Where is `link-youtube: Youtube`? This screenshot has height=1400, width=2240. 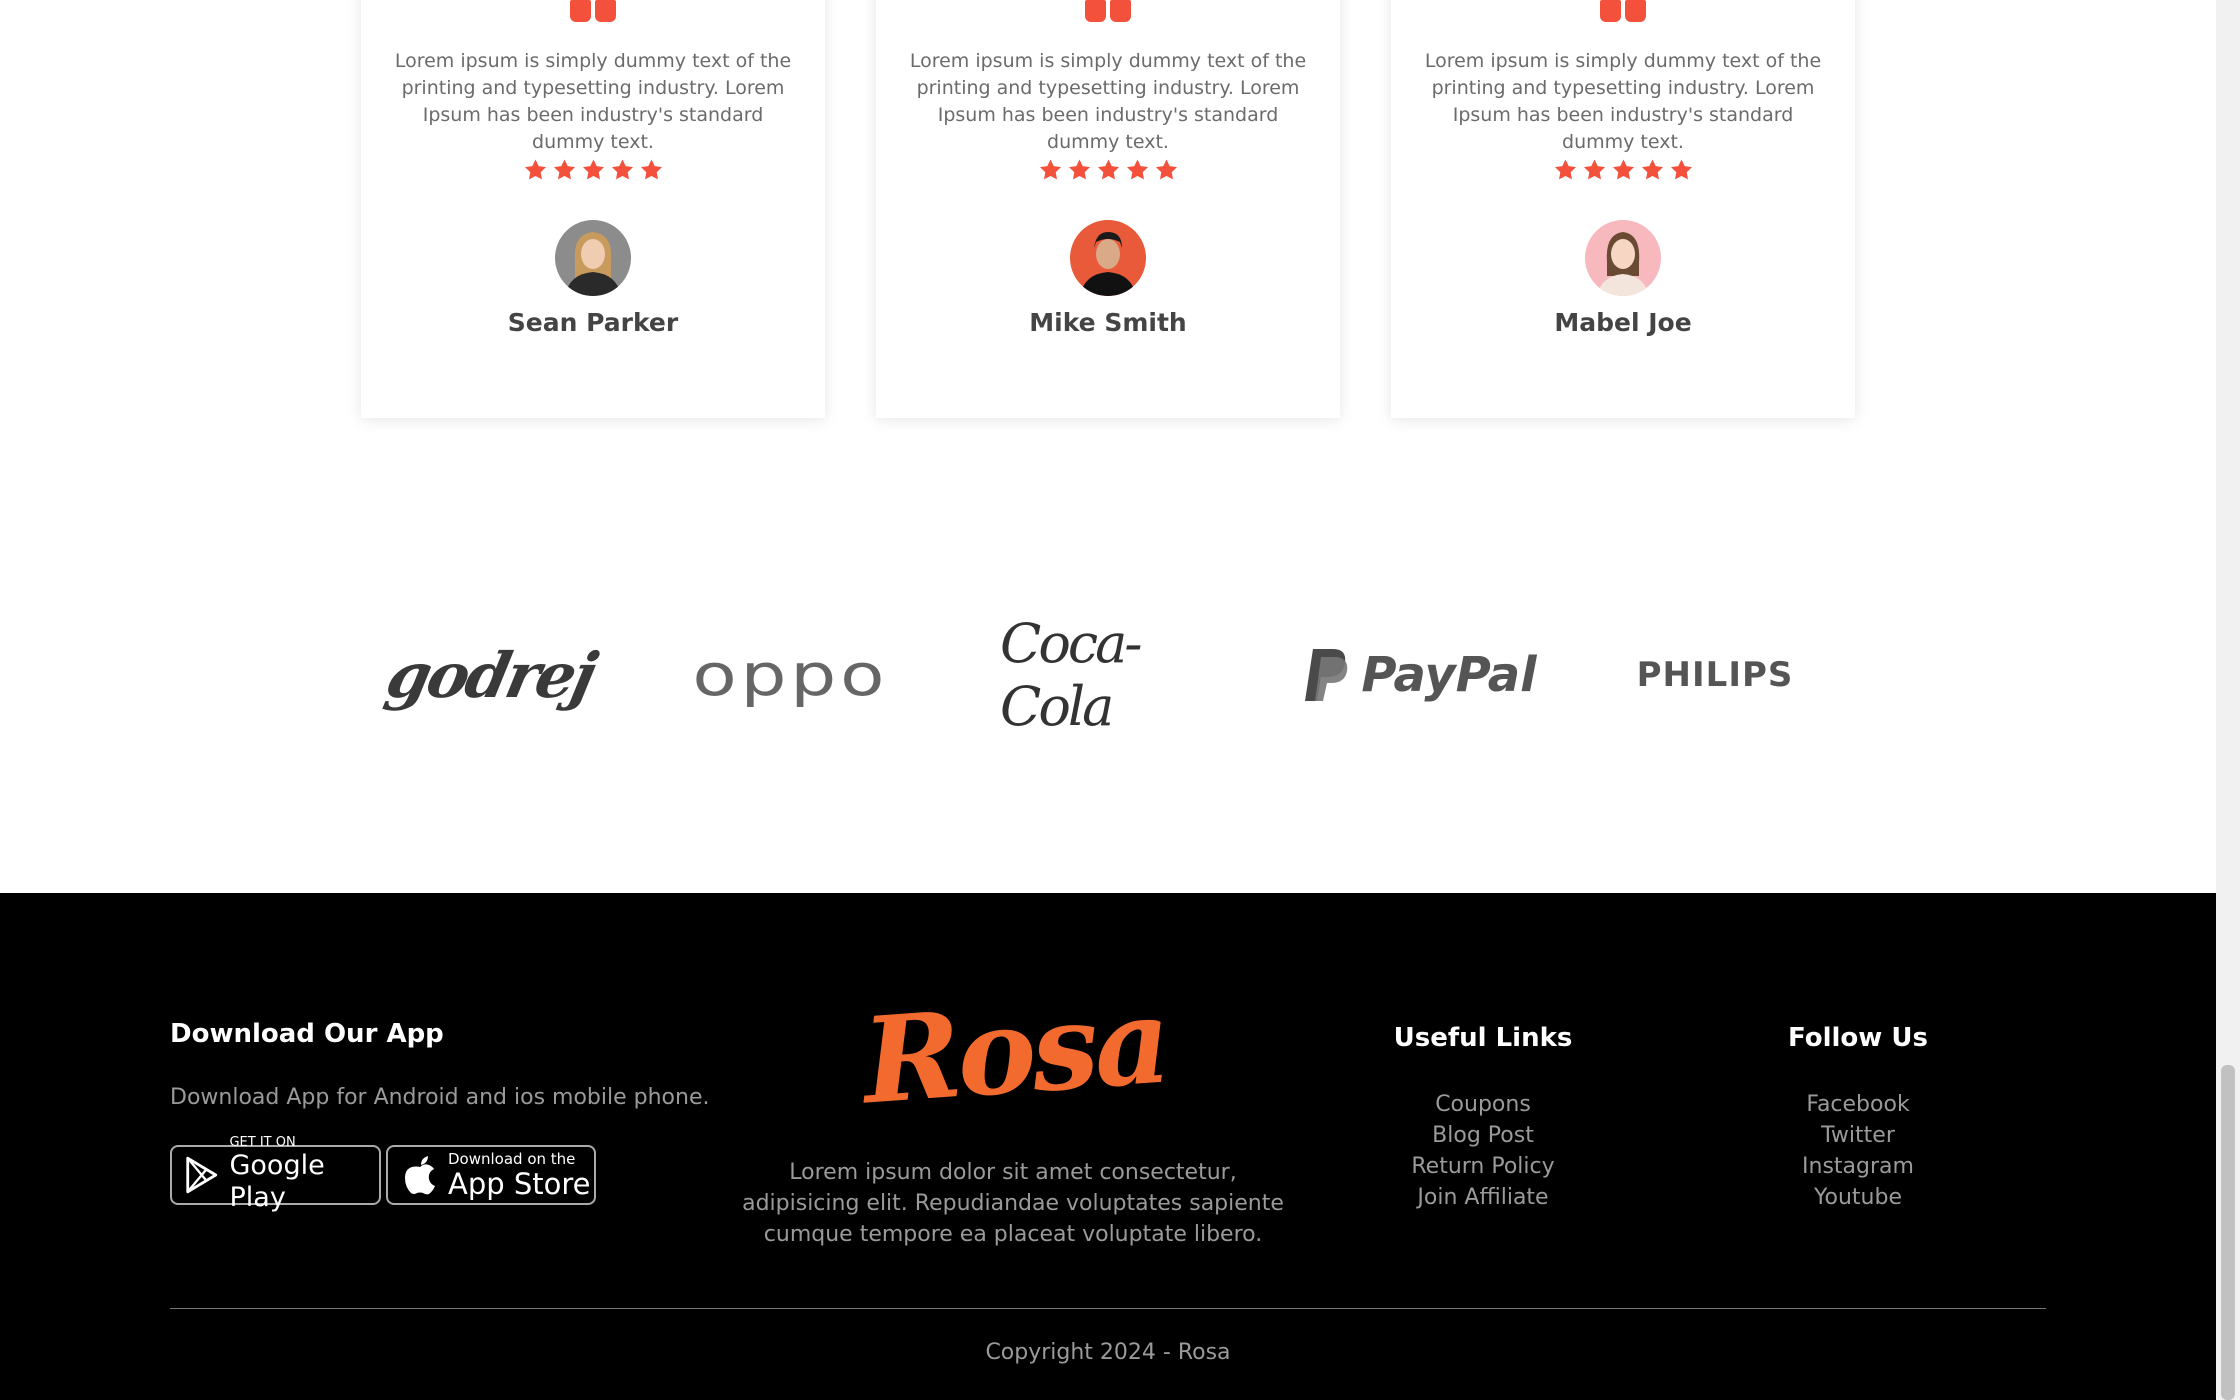
link-youtube: Youtube is located at coordinates (1858, 1197).